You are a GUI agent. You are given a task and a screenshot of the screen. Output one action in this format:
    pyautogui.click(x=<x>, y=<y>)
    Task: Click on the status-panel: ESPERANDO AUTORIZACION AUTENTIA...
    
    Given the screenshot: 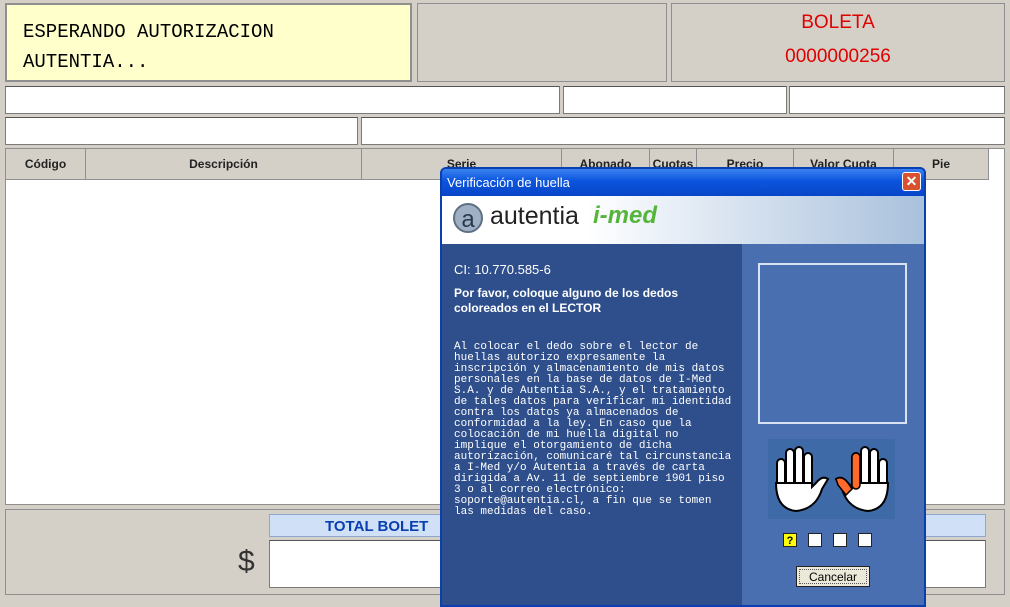 What is the action you would take?
    pyautogui.click(x=208, y=42)
    